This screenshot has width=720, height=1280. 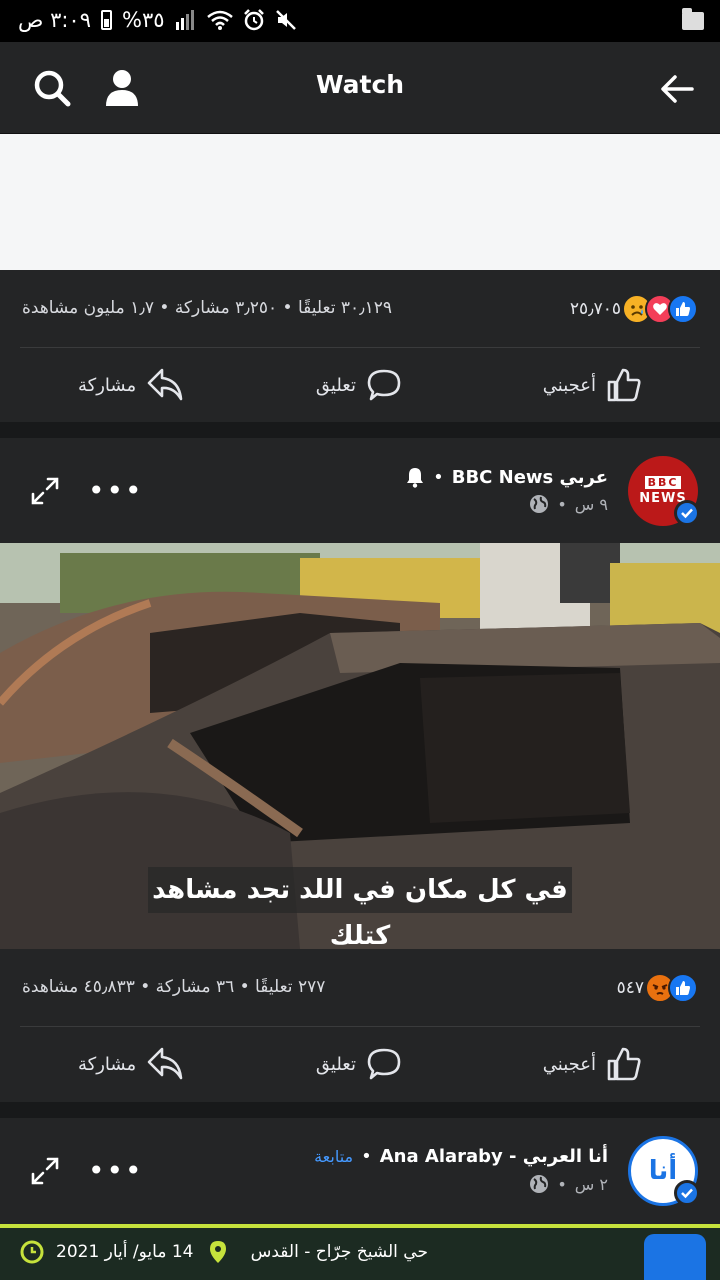 What do you see at coordinates (634, 309) in the screenshot?
I see `reactions-summary: ٢٥٫٧٠٥` at bounding box center [634, 309].